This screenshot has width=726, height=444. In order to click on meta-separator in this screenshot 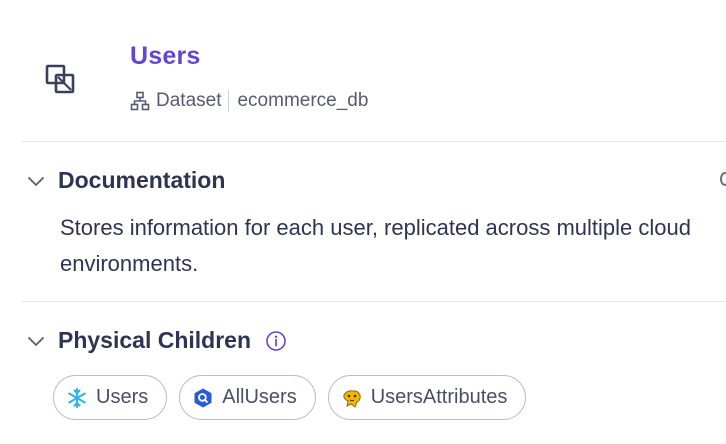, I will do `click(229, 101)`.